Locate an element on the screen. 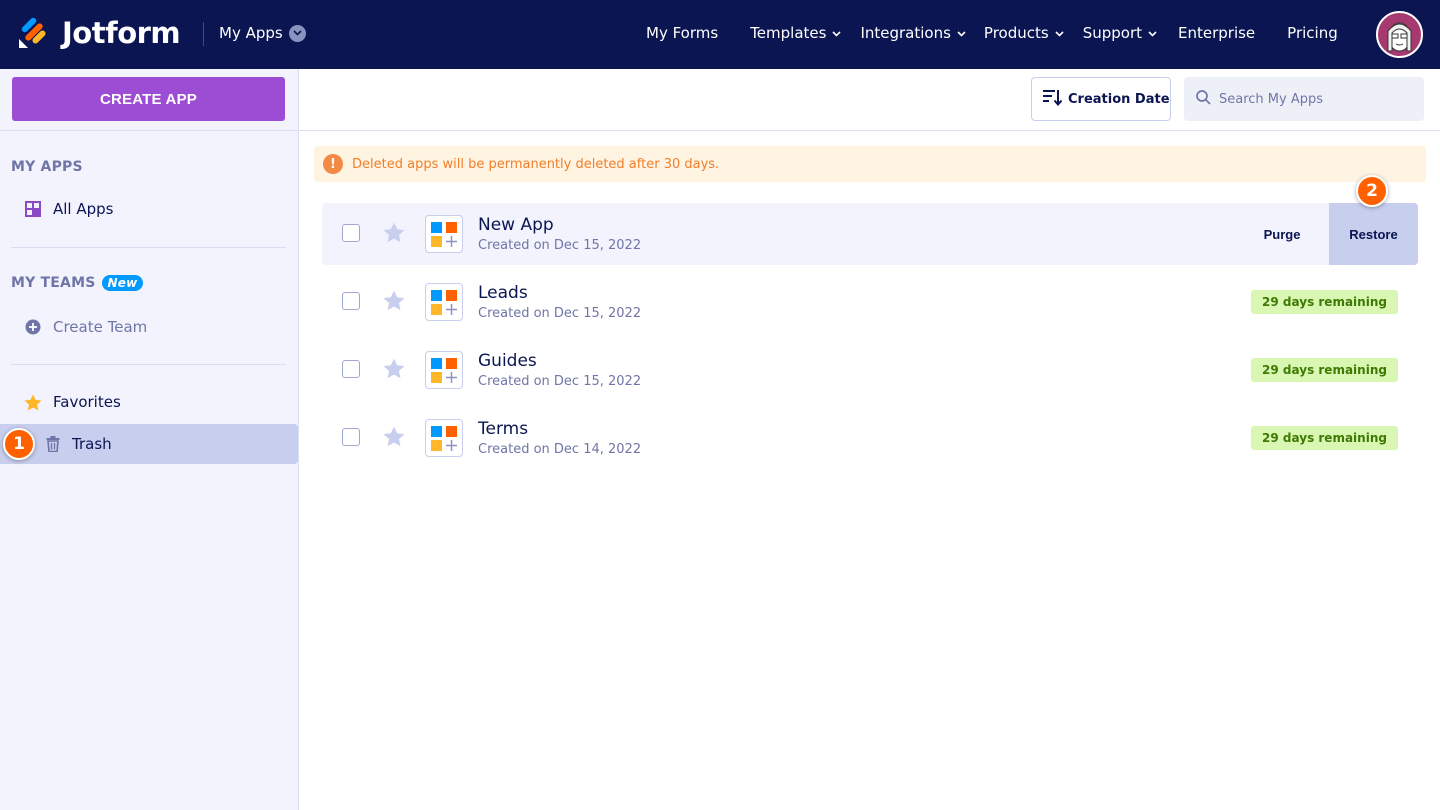 The width and height of the screenshot is (1440, 810). nav-templates: Templates is located at coordinates (796, 33).